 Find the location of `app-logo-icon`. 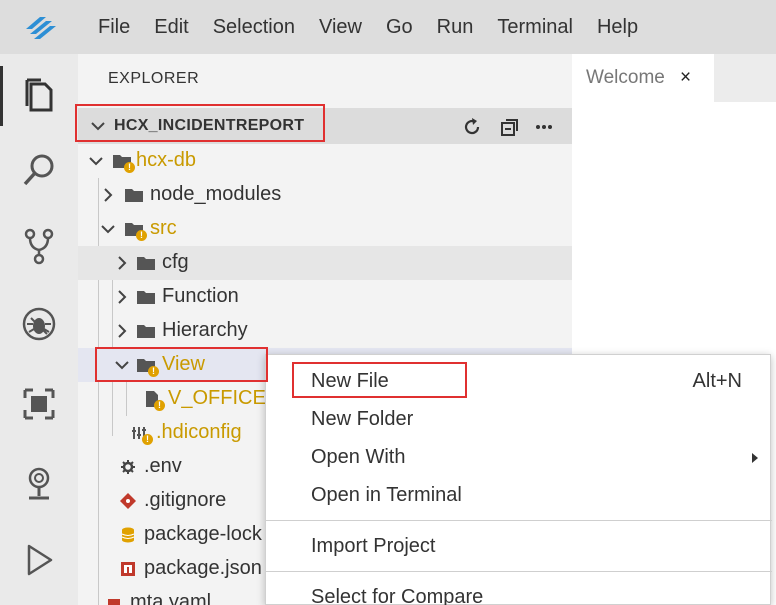

app-logo-icon is located at coordinates (40, 27).